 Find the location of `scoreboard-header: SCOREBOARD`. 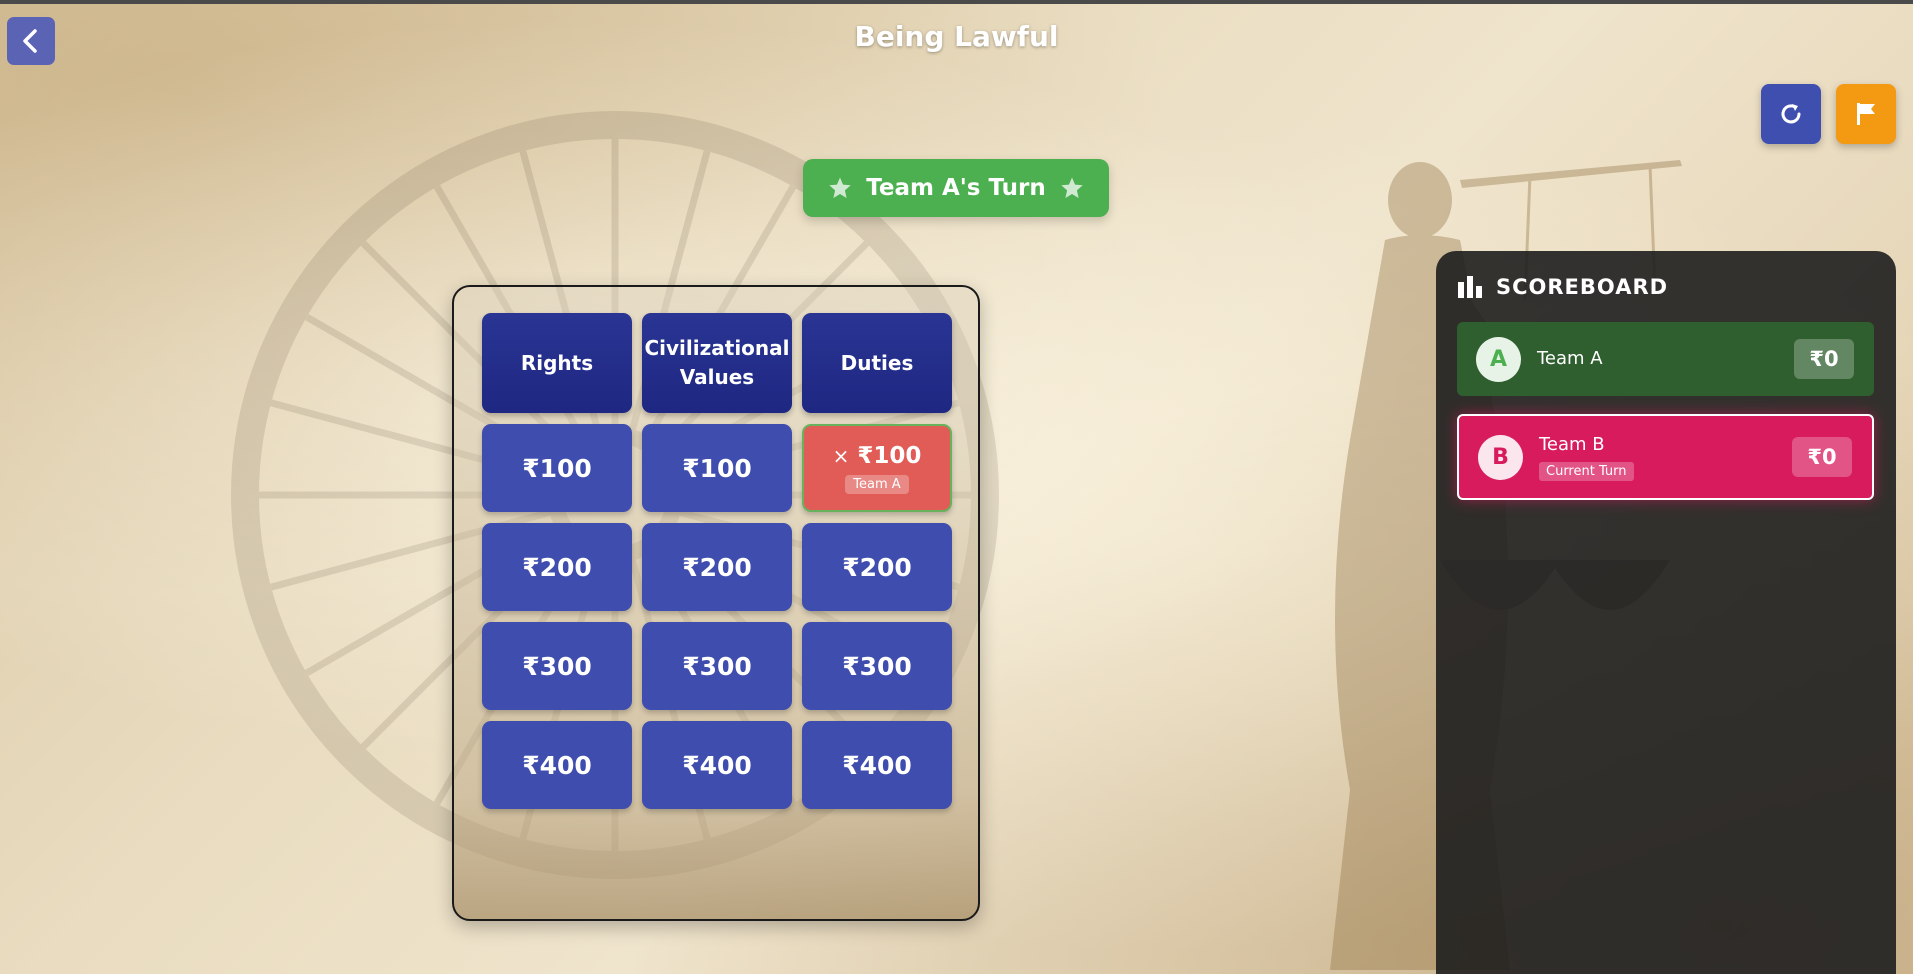

scoreboard-header: SCOREBOARD is located at coordinates (1563, 287).